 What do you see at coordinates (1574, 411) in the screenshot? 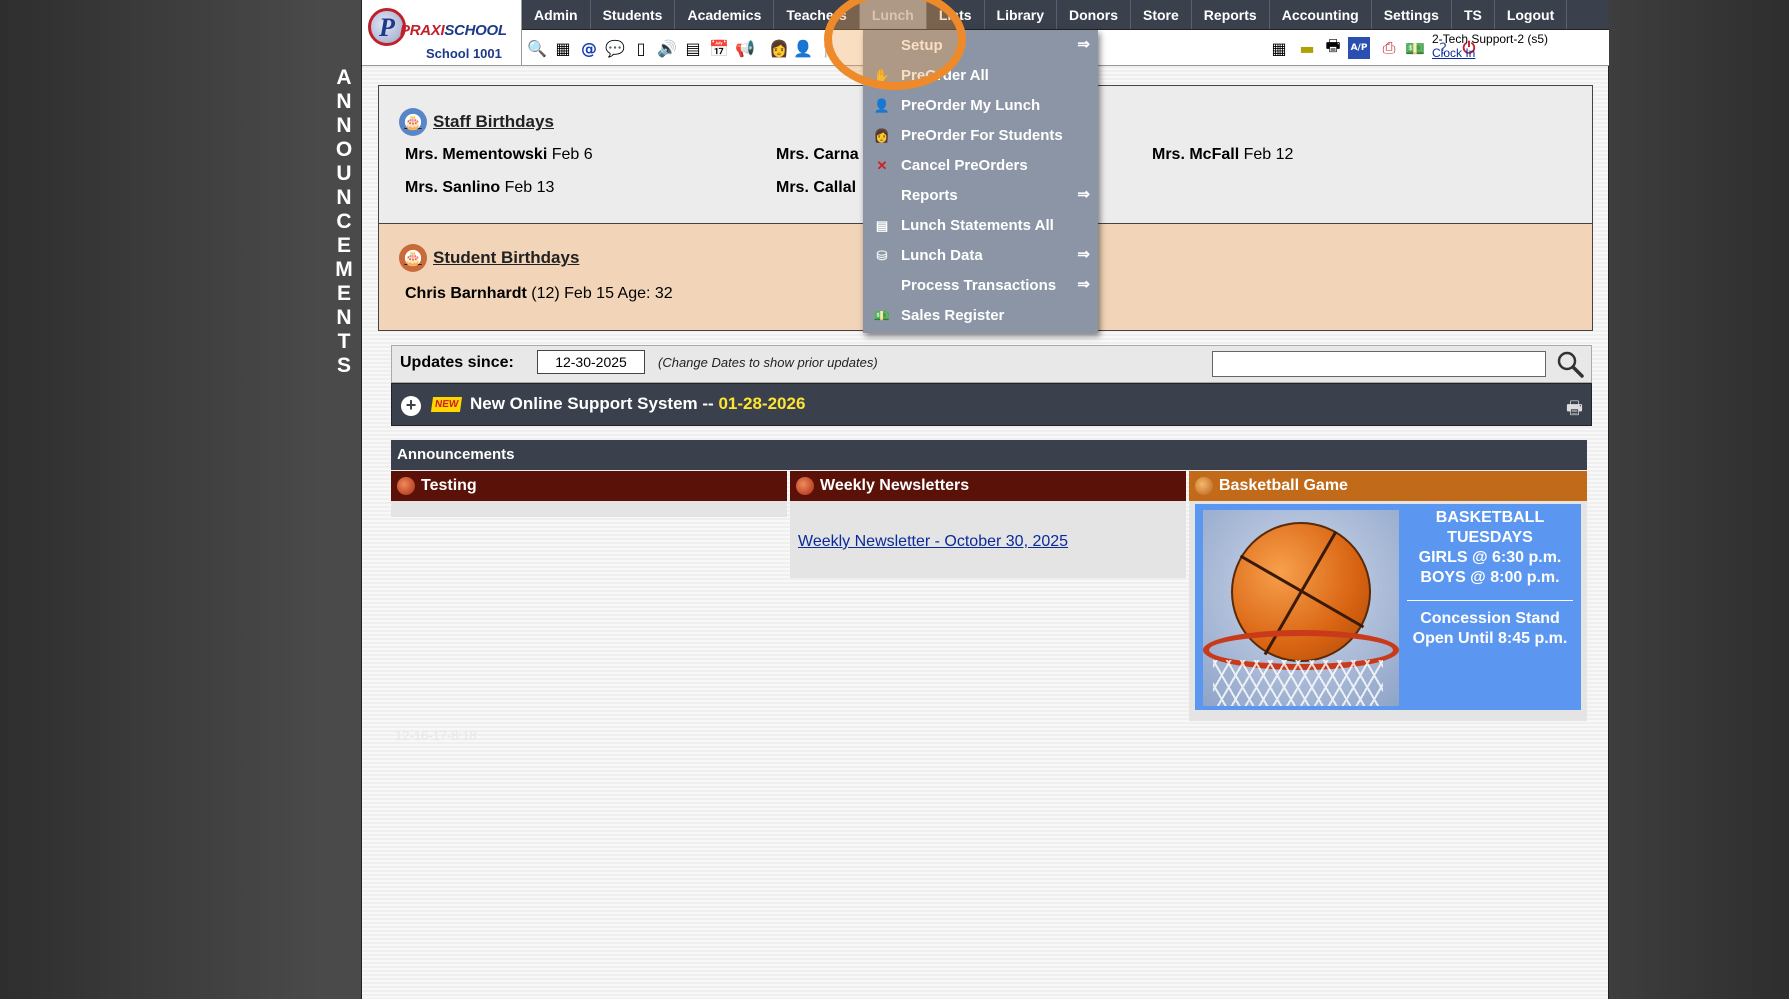
I see `print-icon: 🖶` at bounding box center [1574, 411].